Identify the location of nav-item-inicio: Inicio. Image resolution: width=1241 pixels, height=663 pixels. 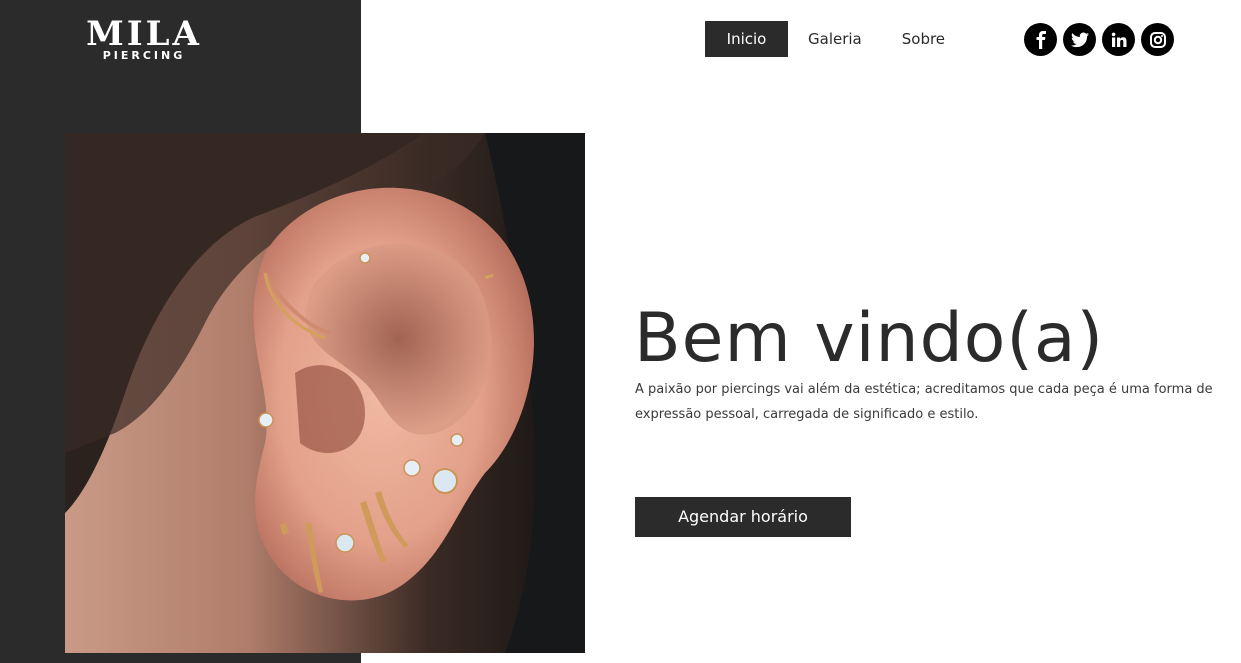
(746, 39).